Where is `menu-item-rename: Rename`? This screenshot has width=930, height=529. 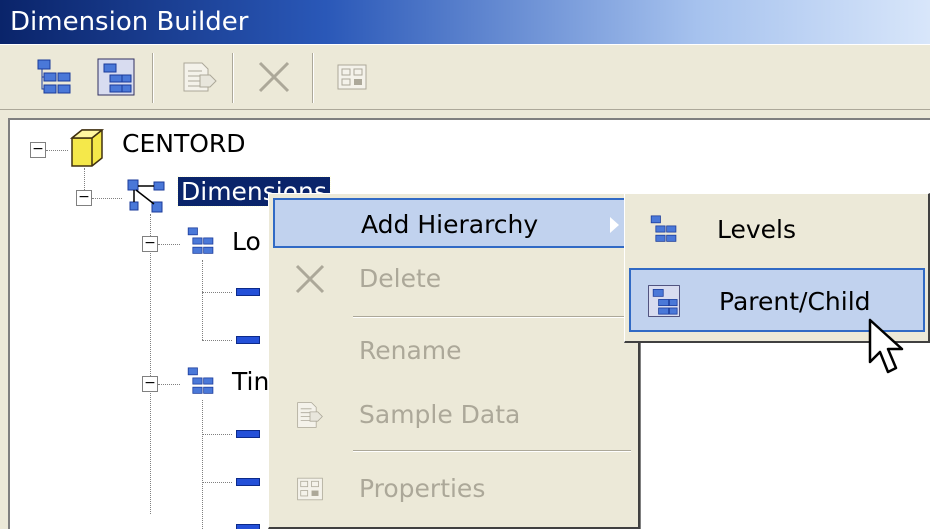
menu-item-rename: Rename is located at coordinates (454, 351).